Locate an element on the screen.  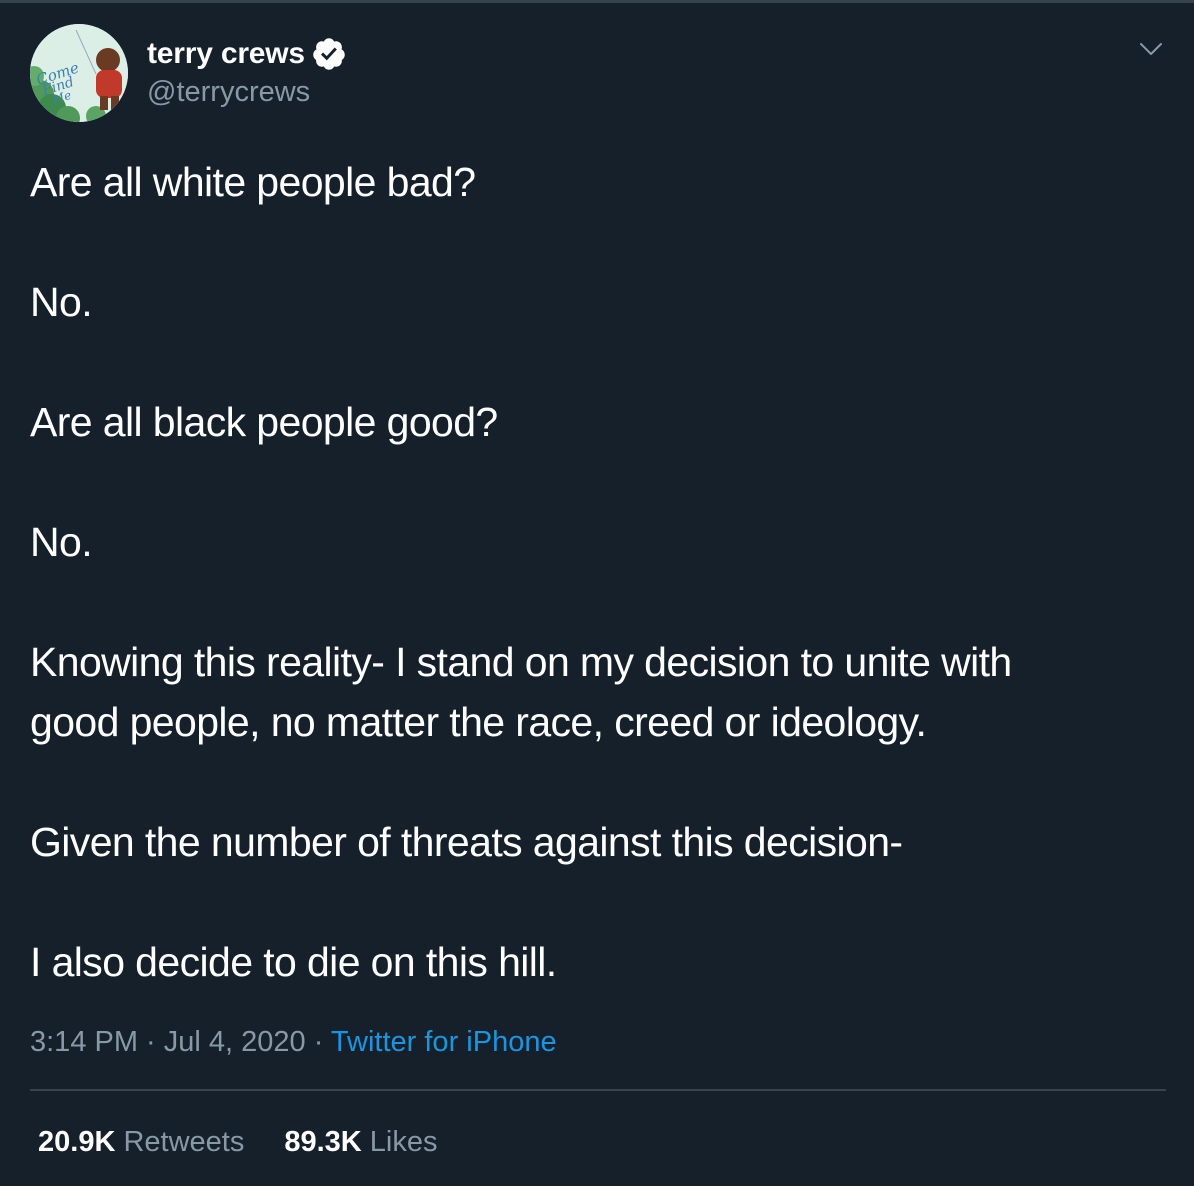
chevron-down-icon is located at coordinates (1151, 49).